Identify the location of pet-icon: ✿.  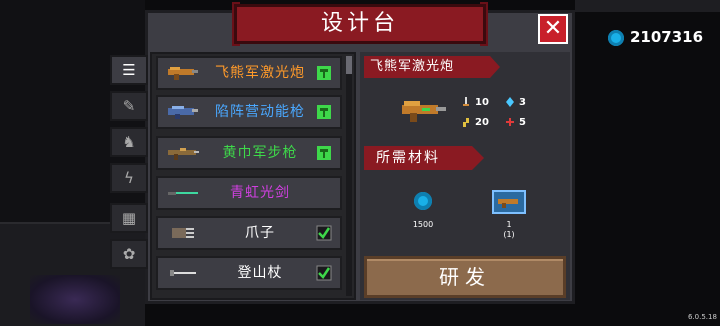
(129, 254).